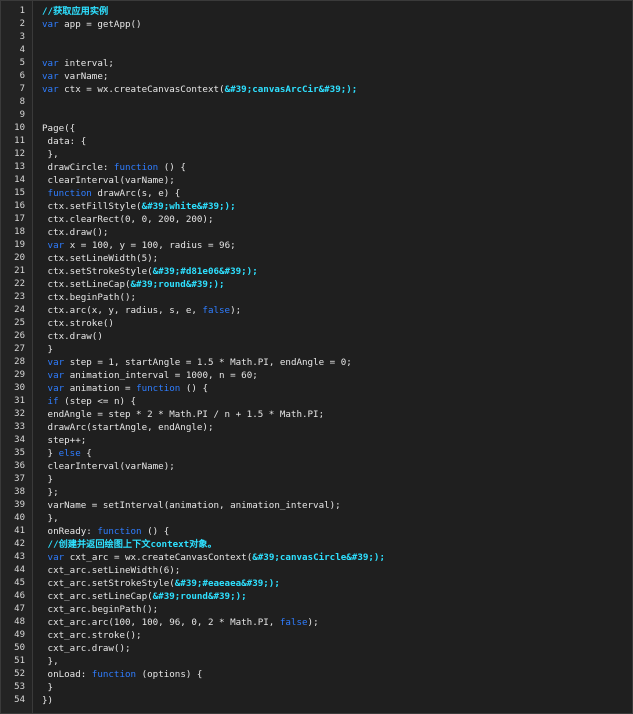  Describe the element at coordinates (67, 674) in the screenshot. I see `text-token: onLoad:` at that location.